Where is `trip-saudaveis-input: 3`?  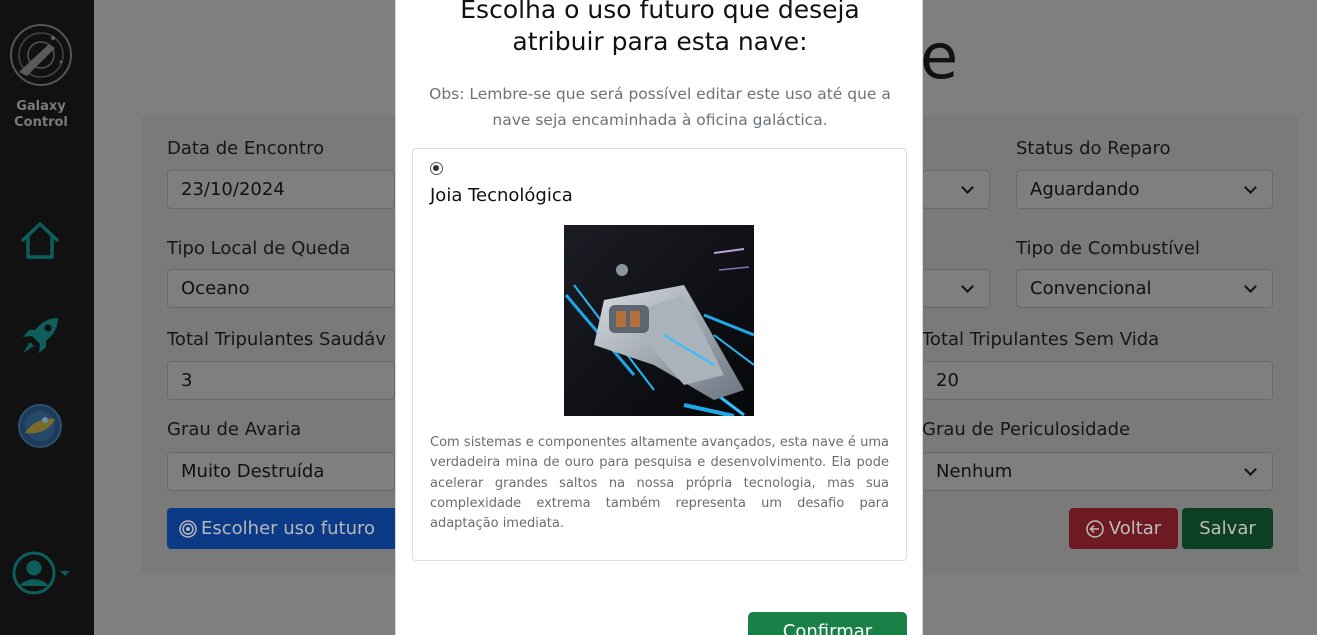 trip-saudaveis-input: 3 is located at coordinates (281, 380).